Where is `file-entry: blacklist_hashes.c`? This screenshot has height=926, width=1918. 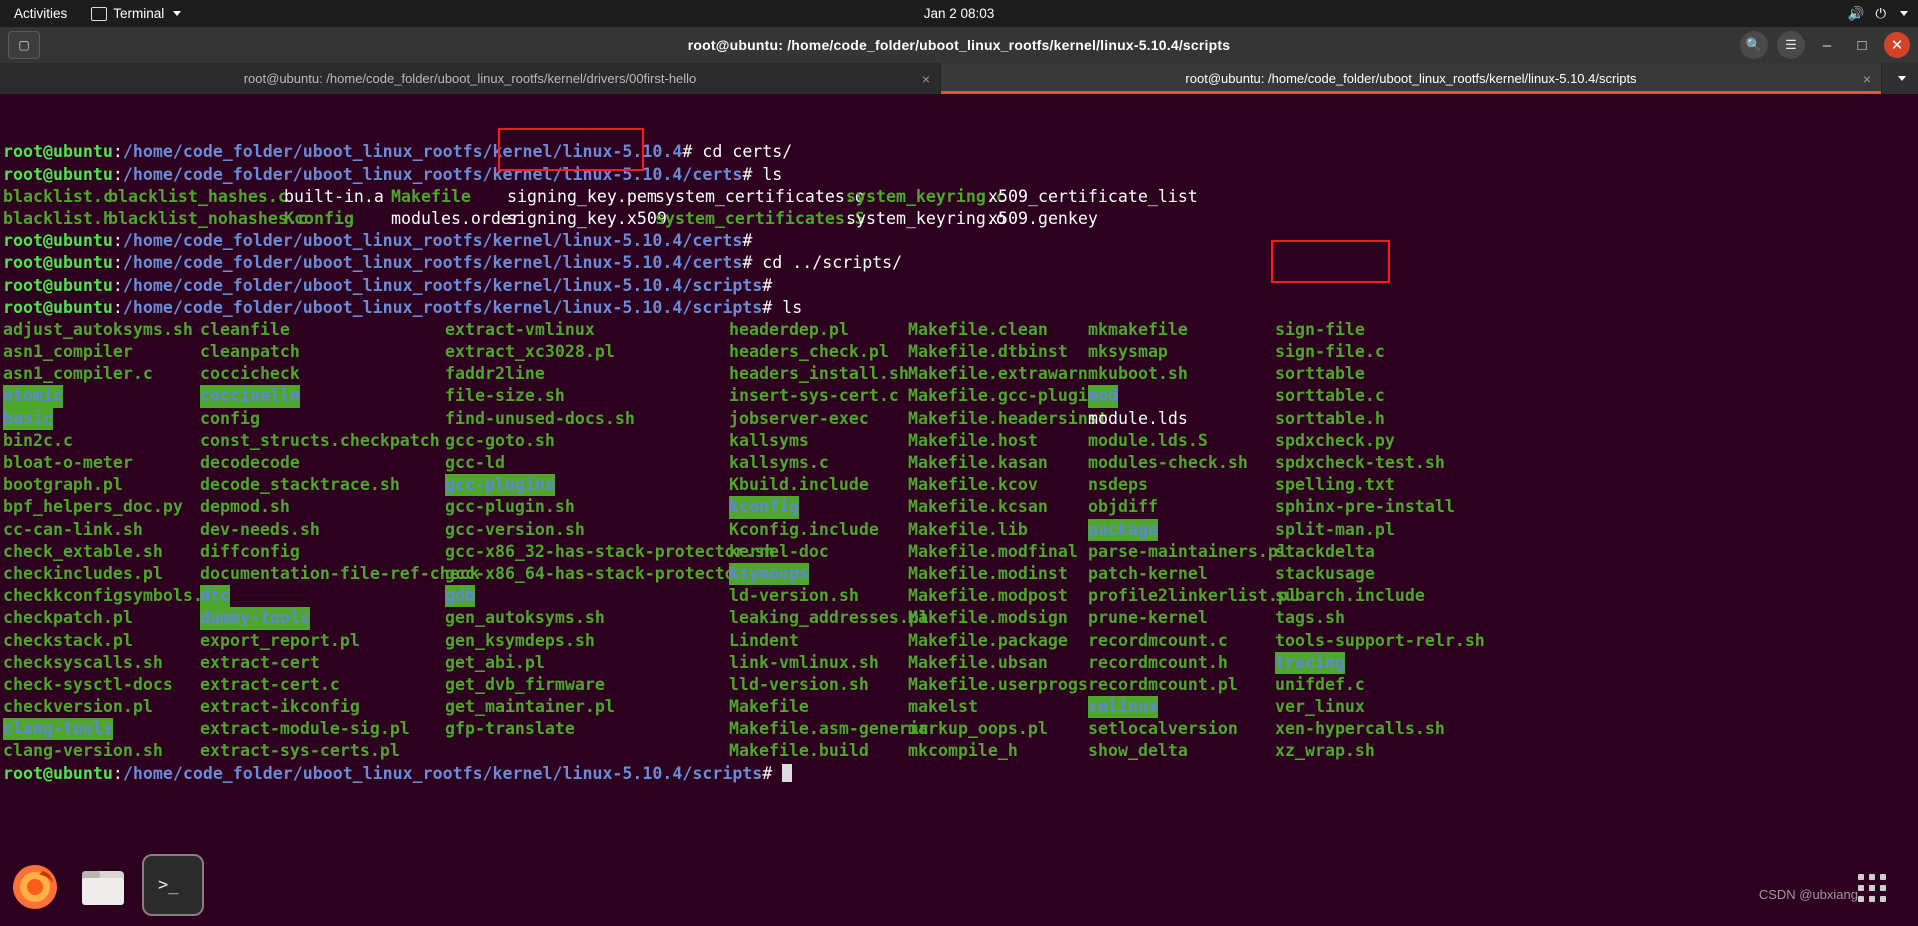 file-entry: blacklist_hashes.c is located at coordinates (198, 197).